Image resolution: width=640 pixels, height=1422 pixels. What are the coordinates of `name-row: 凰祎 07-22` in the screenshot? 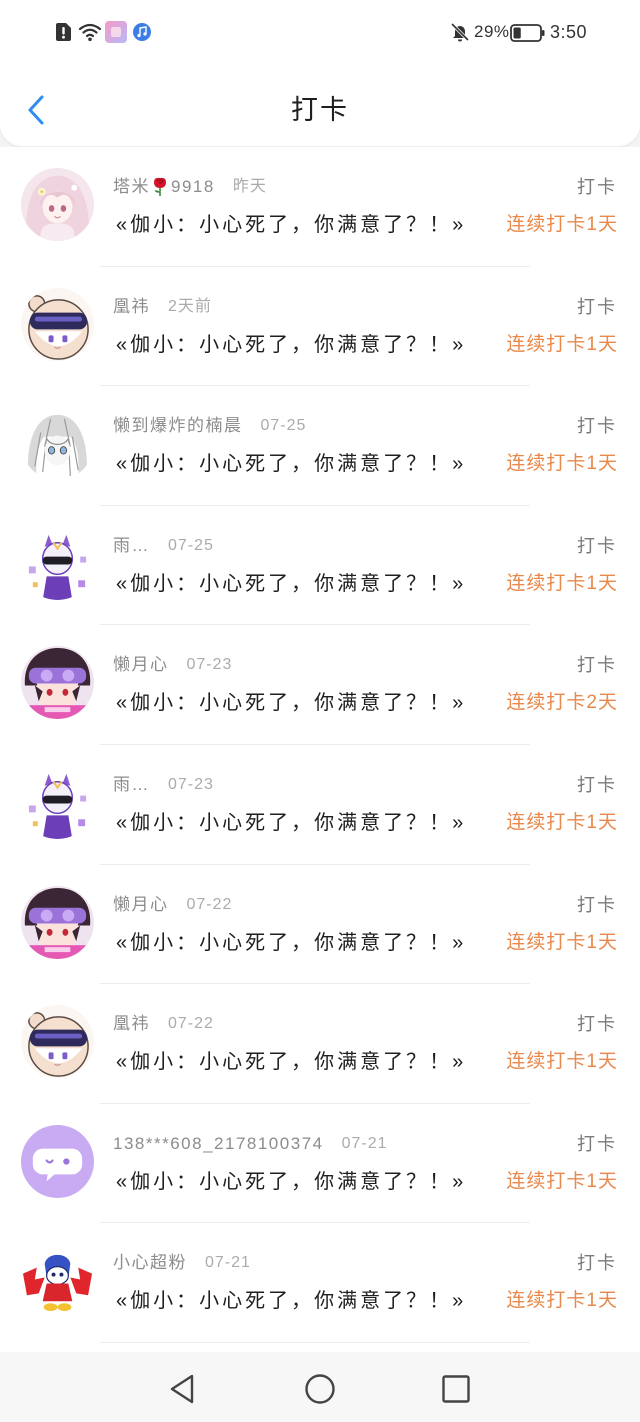 It's located at (163, 1024).